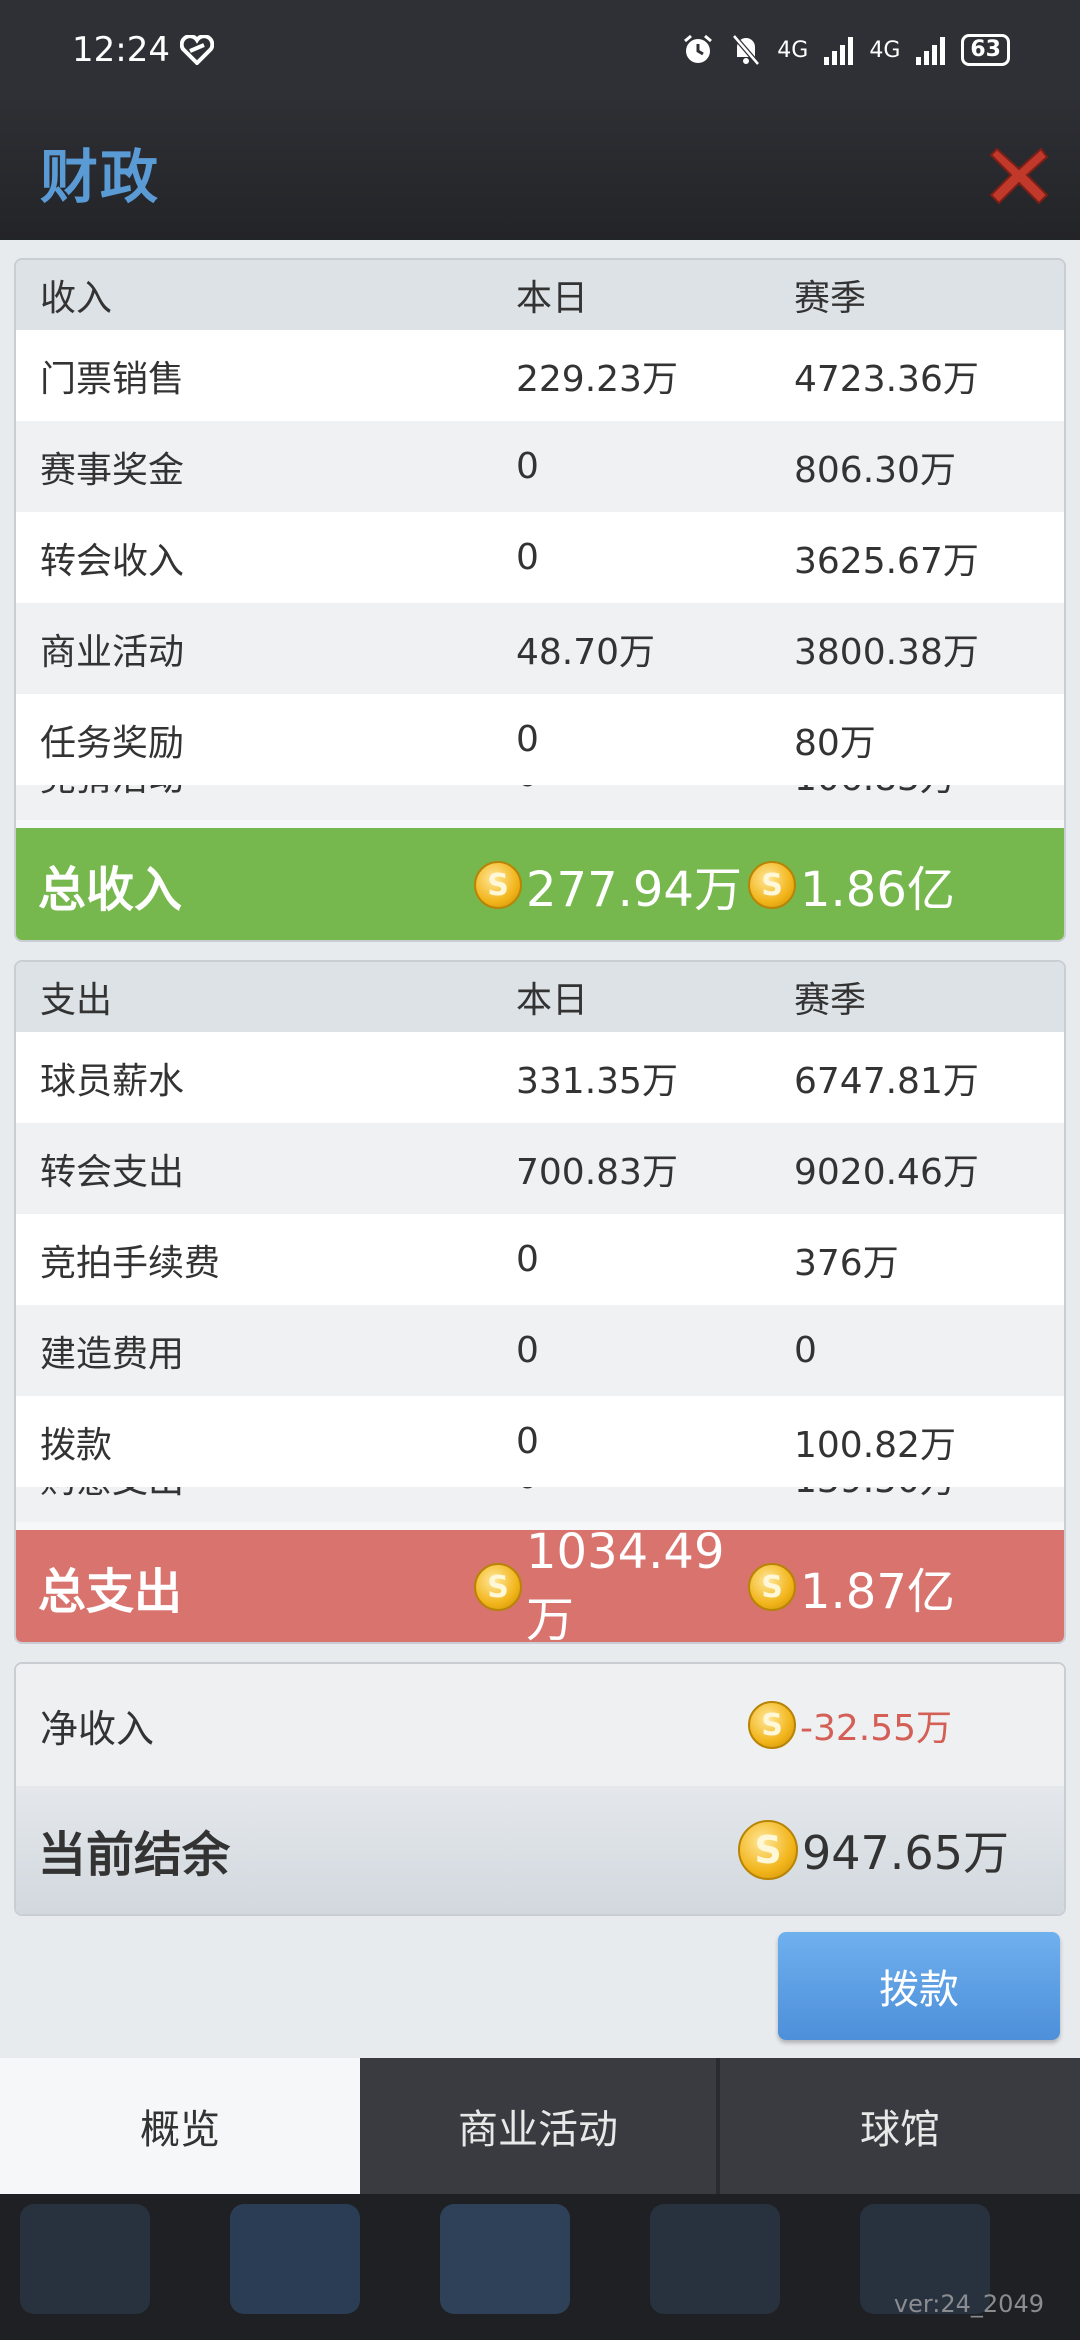 This screenshot has height=2340, width=1080. I want to click on income-row-name: 门票销售, so click(112, 379).